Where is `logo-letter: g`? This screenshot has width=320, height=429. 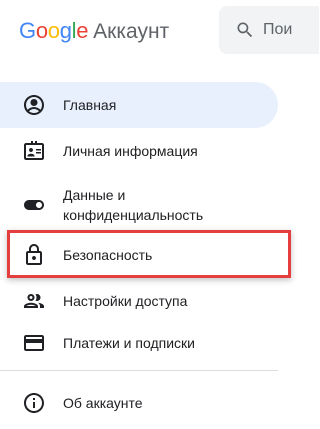
logo-letter: g is located at coordinates (65, 30).